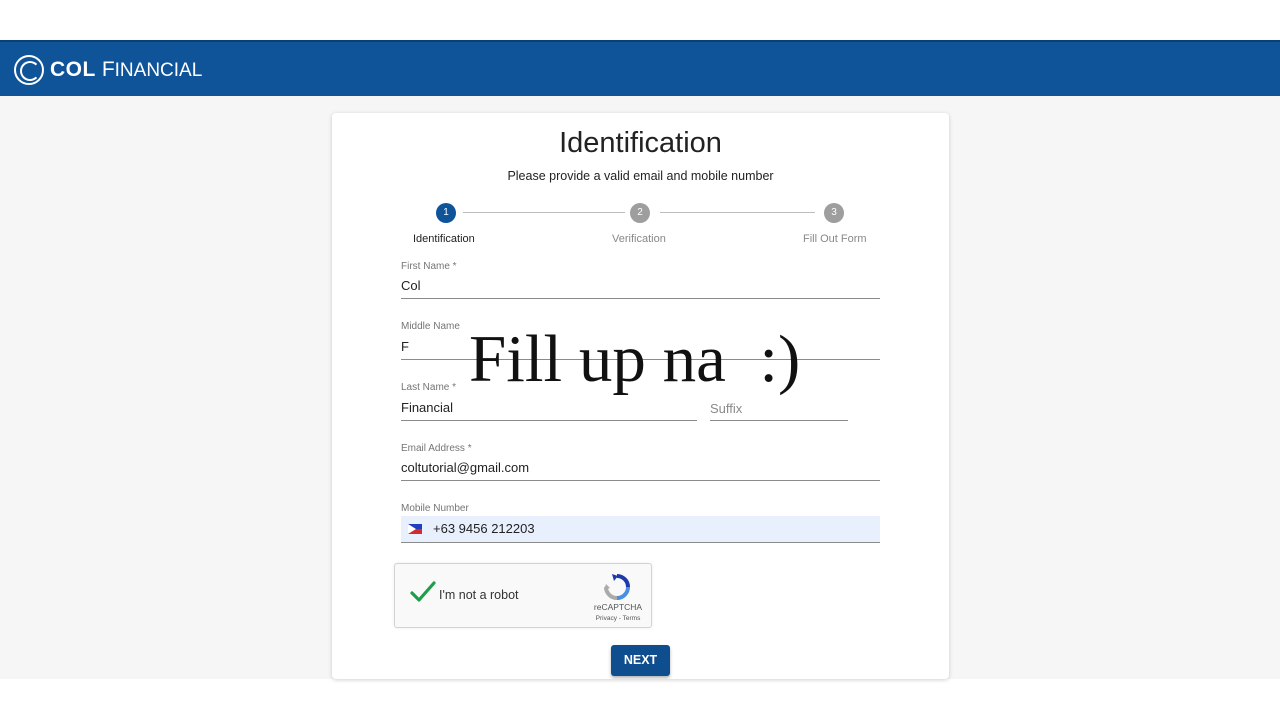  What do you see at coordinates (158, 70) in the screenshot?
I see `logo-text-remainder: INANCIAL` at bounding box center [158, 70].